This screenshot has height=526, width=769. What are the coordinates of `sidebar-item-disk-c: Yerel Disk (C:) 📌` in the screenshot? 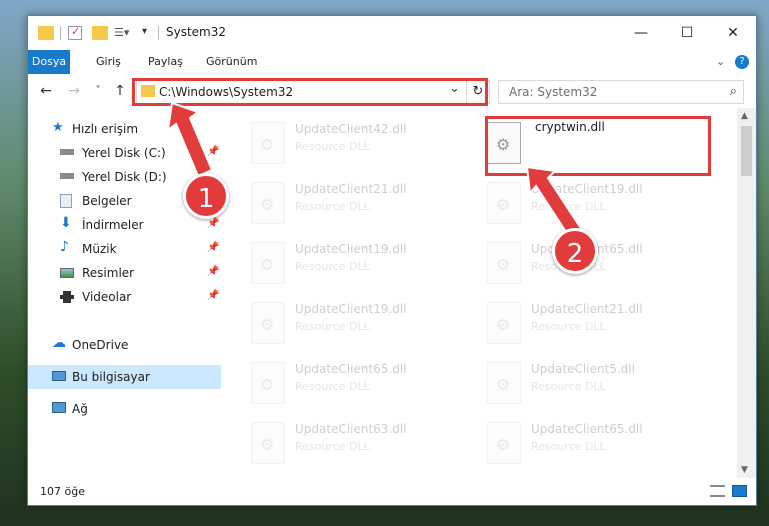 It's located at (124, 153).